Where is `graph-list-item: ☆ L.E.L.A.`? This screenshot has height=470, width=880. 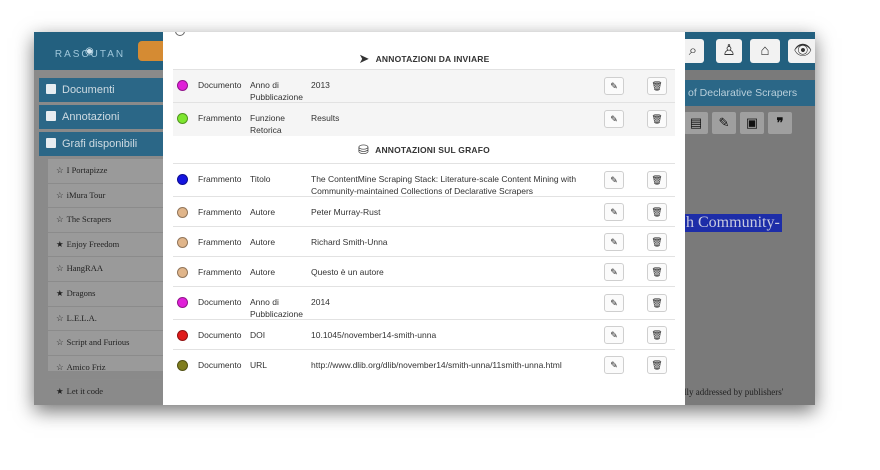 graph-list-item: ☆ L.E.L.A. is located at coordinates (106, 319).